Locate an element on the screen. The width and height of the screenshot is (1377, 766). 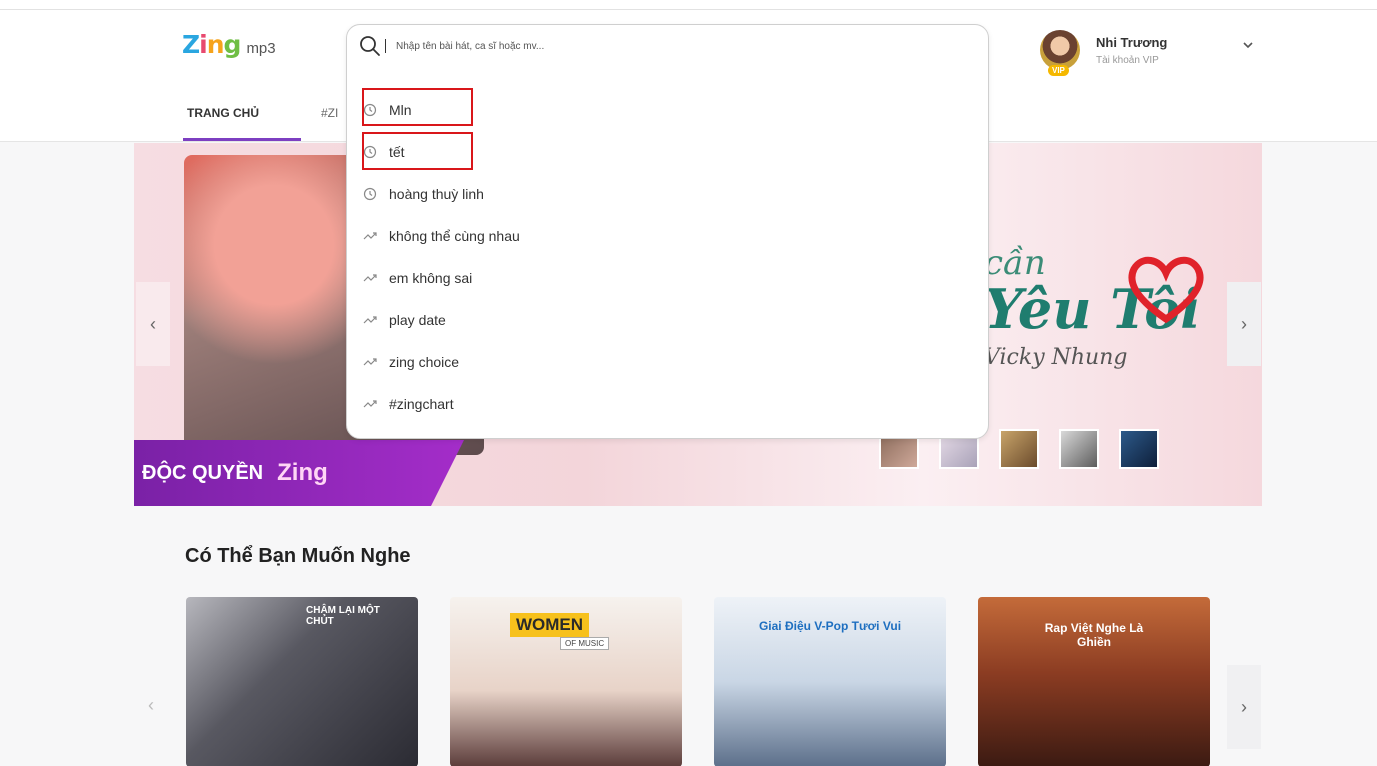
search-icon is located at coordinates (370, 46).